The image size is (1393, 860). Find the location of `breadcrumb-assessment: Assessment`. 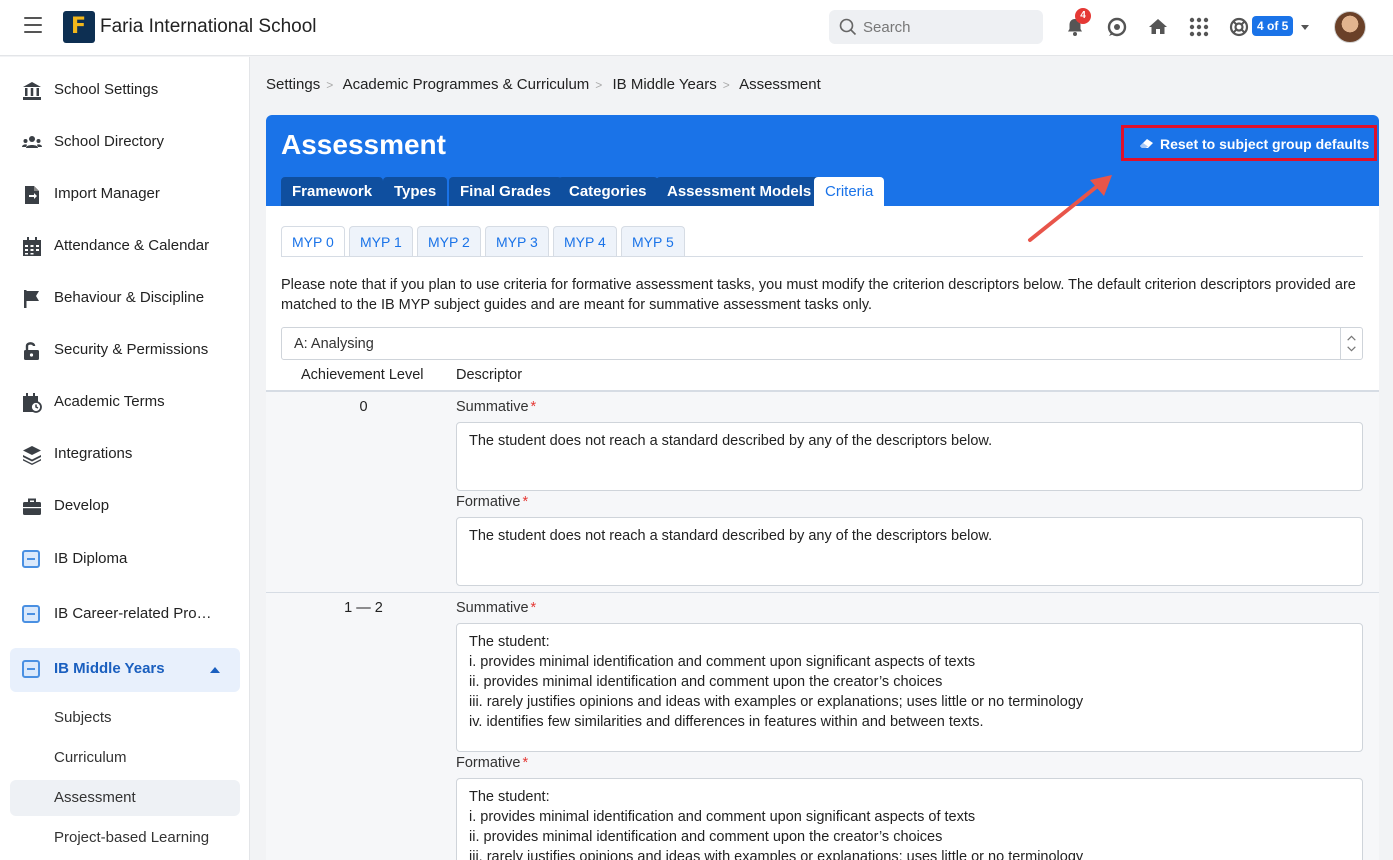

breadcrumb-assessment: Assessment is located at coordinates (780, 84).